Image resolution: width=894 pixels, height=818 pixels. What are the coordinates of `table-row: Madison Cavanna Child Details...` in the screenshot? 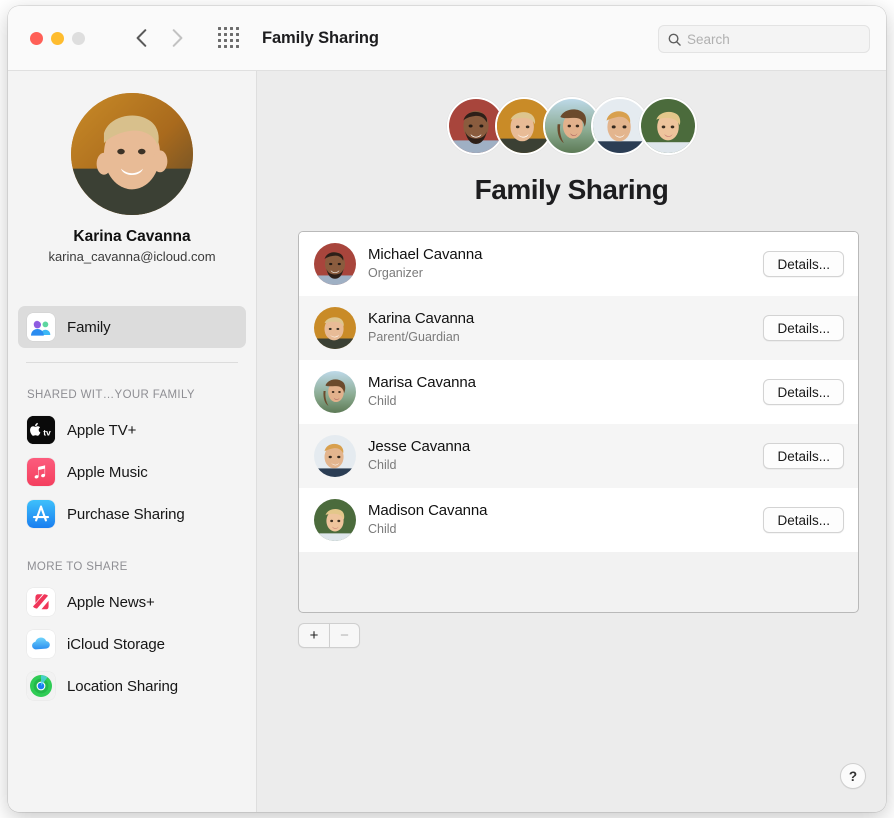 It's located at (578, 520).